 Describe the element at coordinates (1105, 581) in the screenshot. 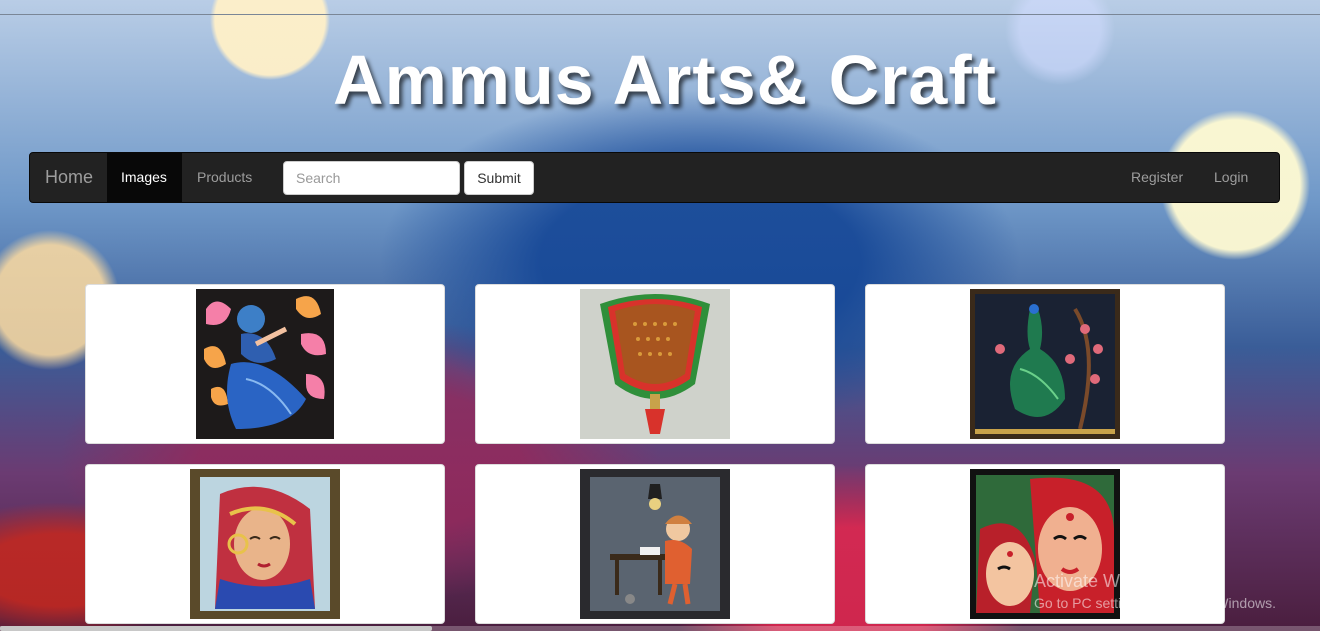

I see `windows-watermark-title: Activate Windows` at that location.